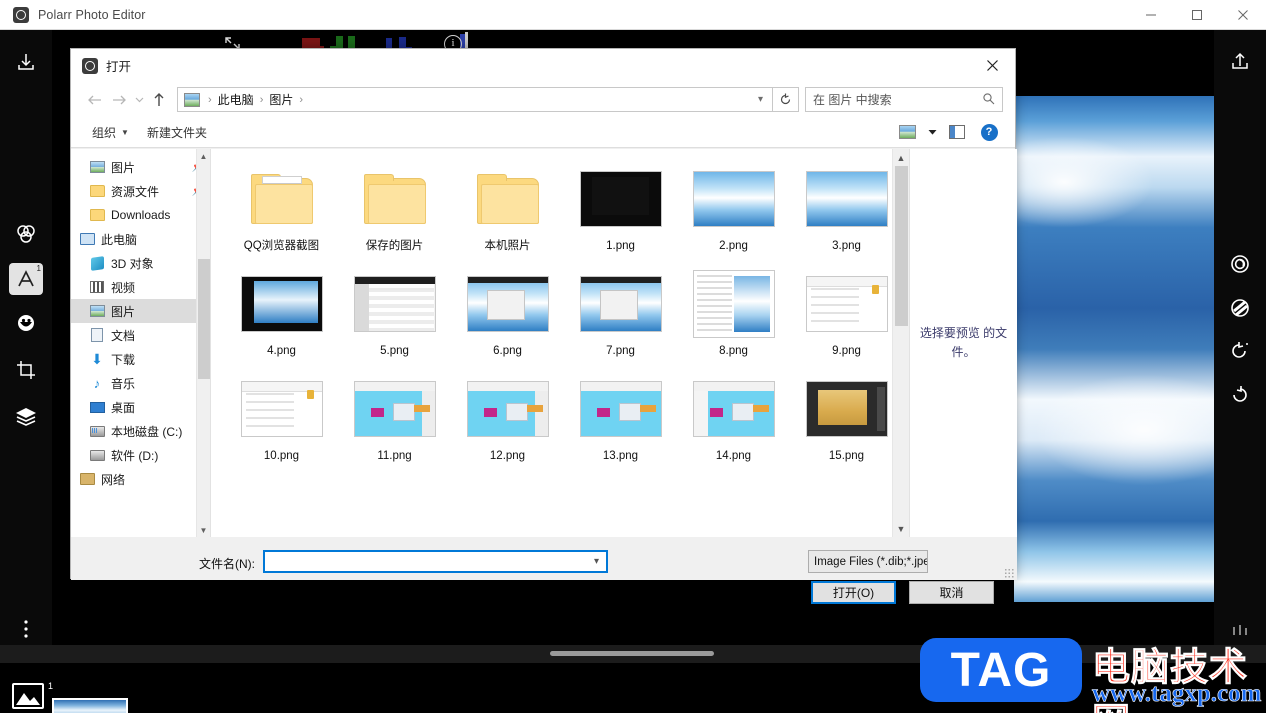  Describe the element at coordinates (236, 99) in the screenshot. I see `breadcrumb-this-pc: 此电脑` at that location.